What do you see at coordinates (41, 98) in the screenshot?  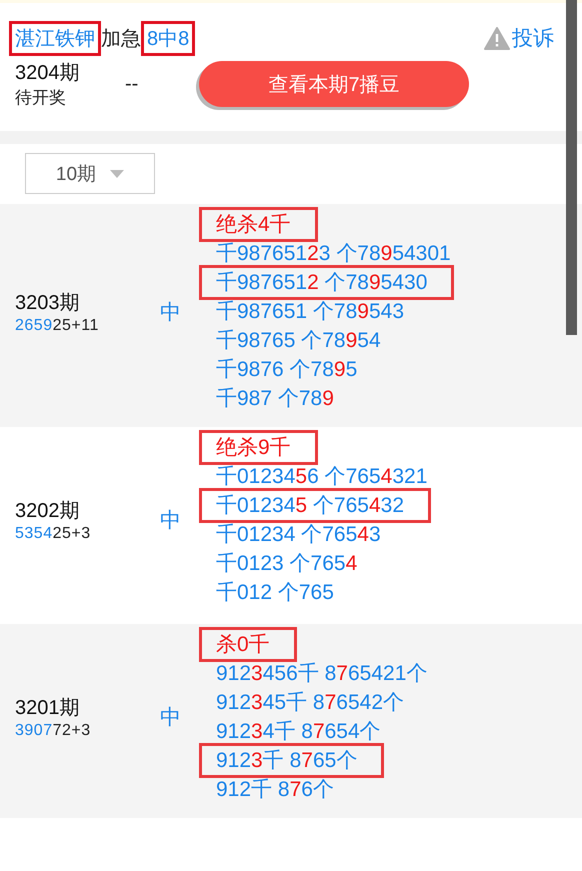 I see `draw-status: 待开奖` at bounding box center [41, 98].